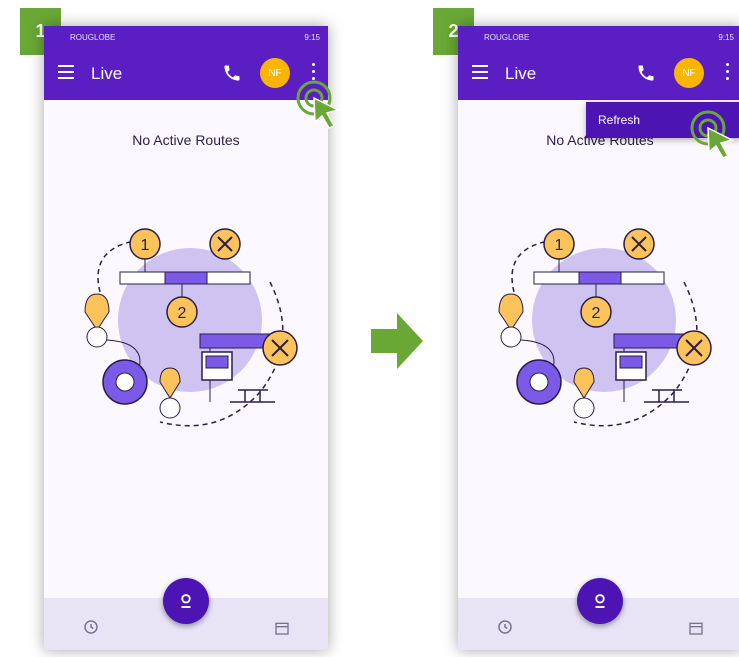 This screenshot has width=739, height=657. What do you see at coordinates (186, 140) in the screenshot?
I see `empty-state-title: No Active Routes` at bounding box center [186, 140].